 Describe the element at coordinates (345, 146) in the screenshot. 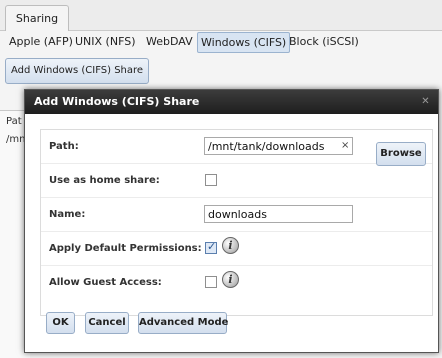

I see `clear-path-icon: ×` at that location.